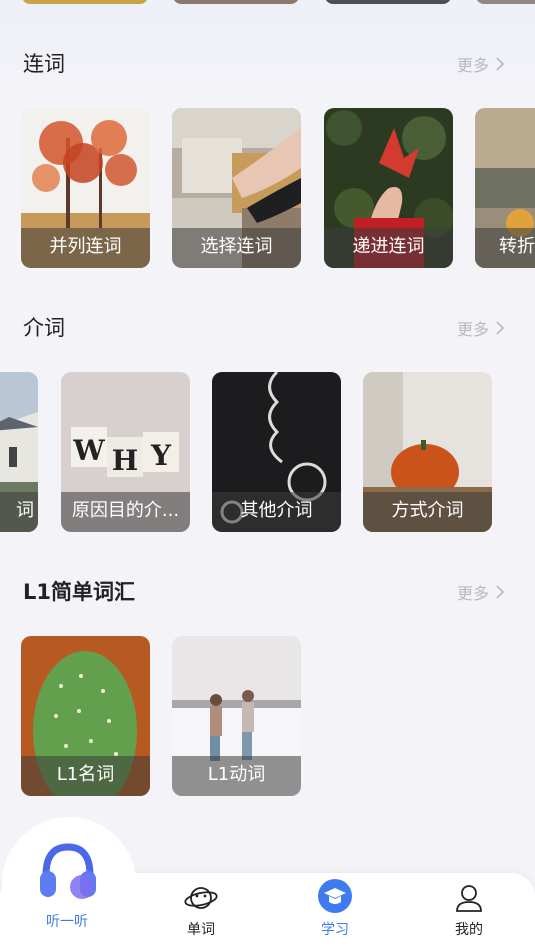 The image size is (535, 951). I want to click on card-label: 转折连词, so click(505, 248).